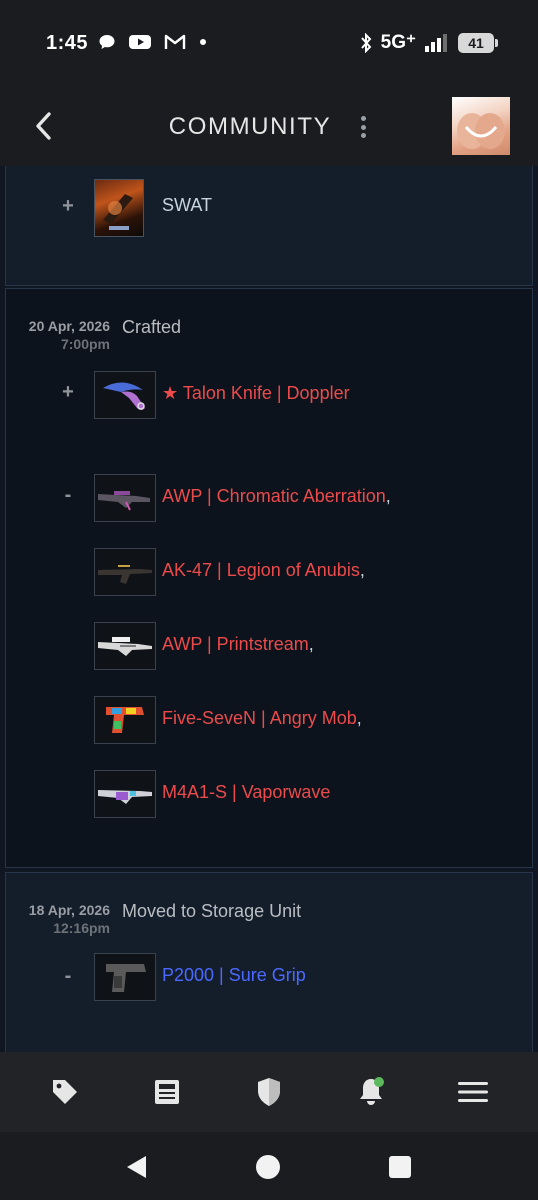  Describe the element at coordinates (481, 131) in the screenshot. I see `avatar-image` at that location.